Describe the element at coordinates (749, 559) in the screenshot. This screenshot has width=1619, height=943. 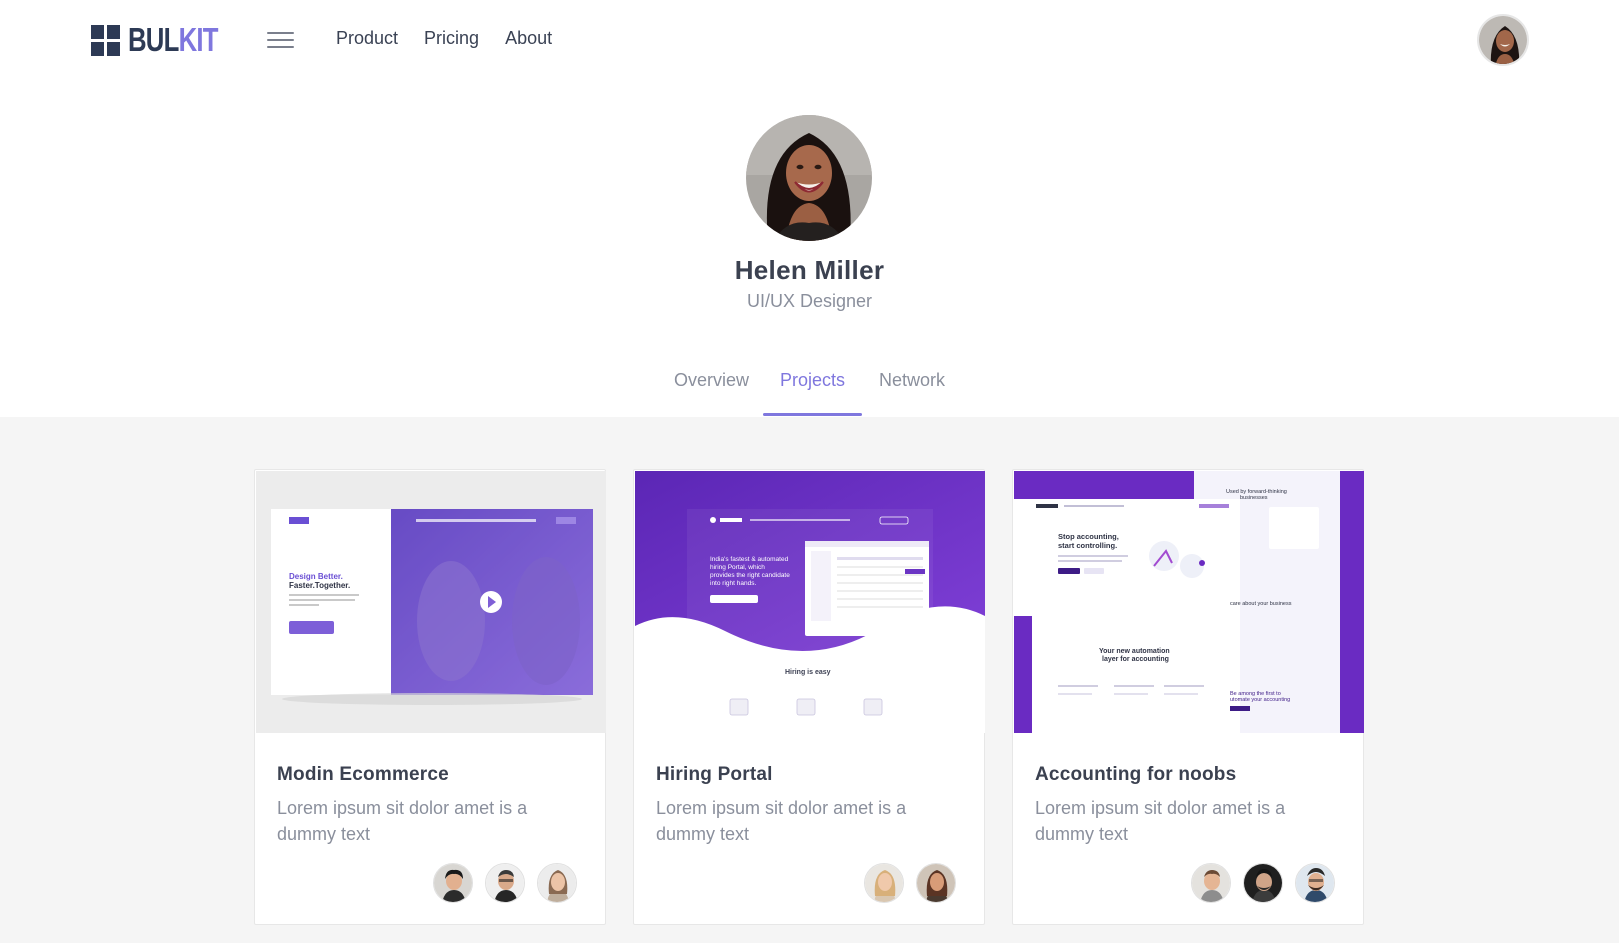
I see `svg-text: India's fastest & automated` at that location.